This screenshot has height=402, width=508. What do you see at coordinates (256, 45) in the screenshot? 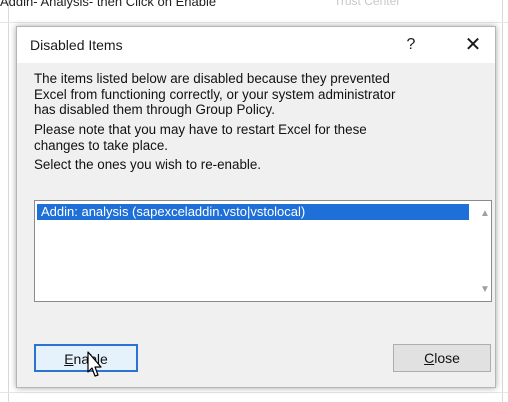
I see `dialog-titlebar: Disabled Items ? ✕` at bounding box center [256, 45].